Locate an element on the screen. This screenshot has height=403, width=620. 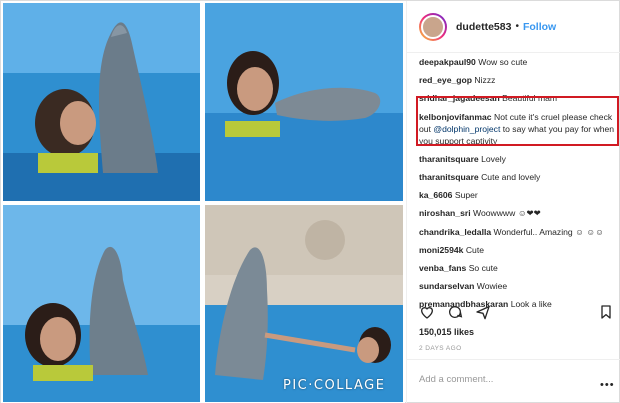
avatar is located at coordinates (433, 26).